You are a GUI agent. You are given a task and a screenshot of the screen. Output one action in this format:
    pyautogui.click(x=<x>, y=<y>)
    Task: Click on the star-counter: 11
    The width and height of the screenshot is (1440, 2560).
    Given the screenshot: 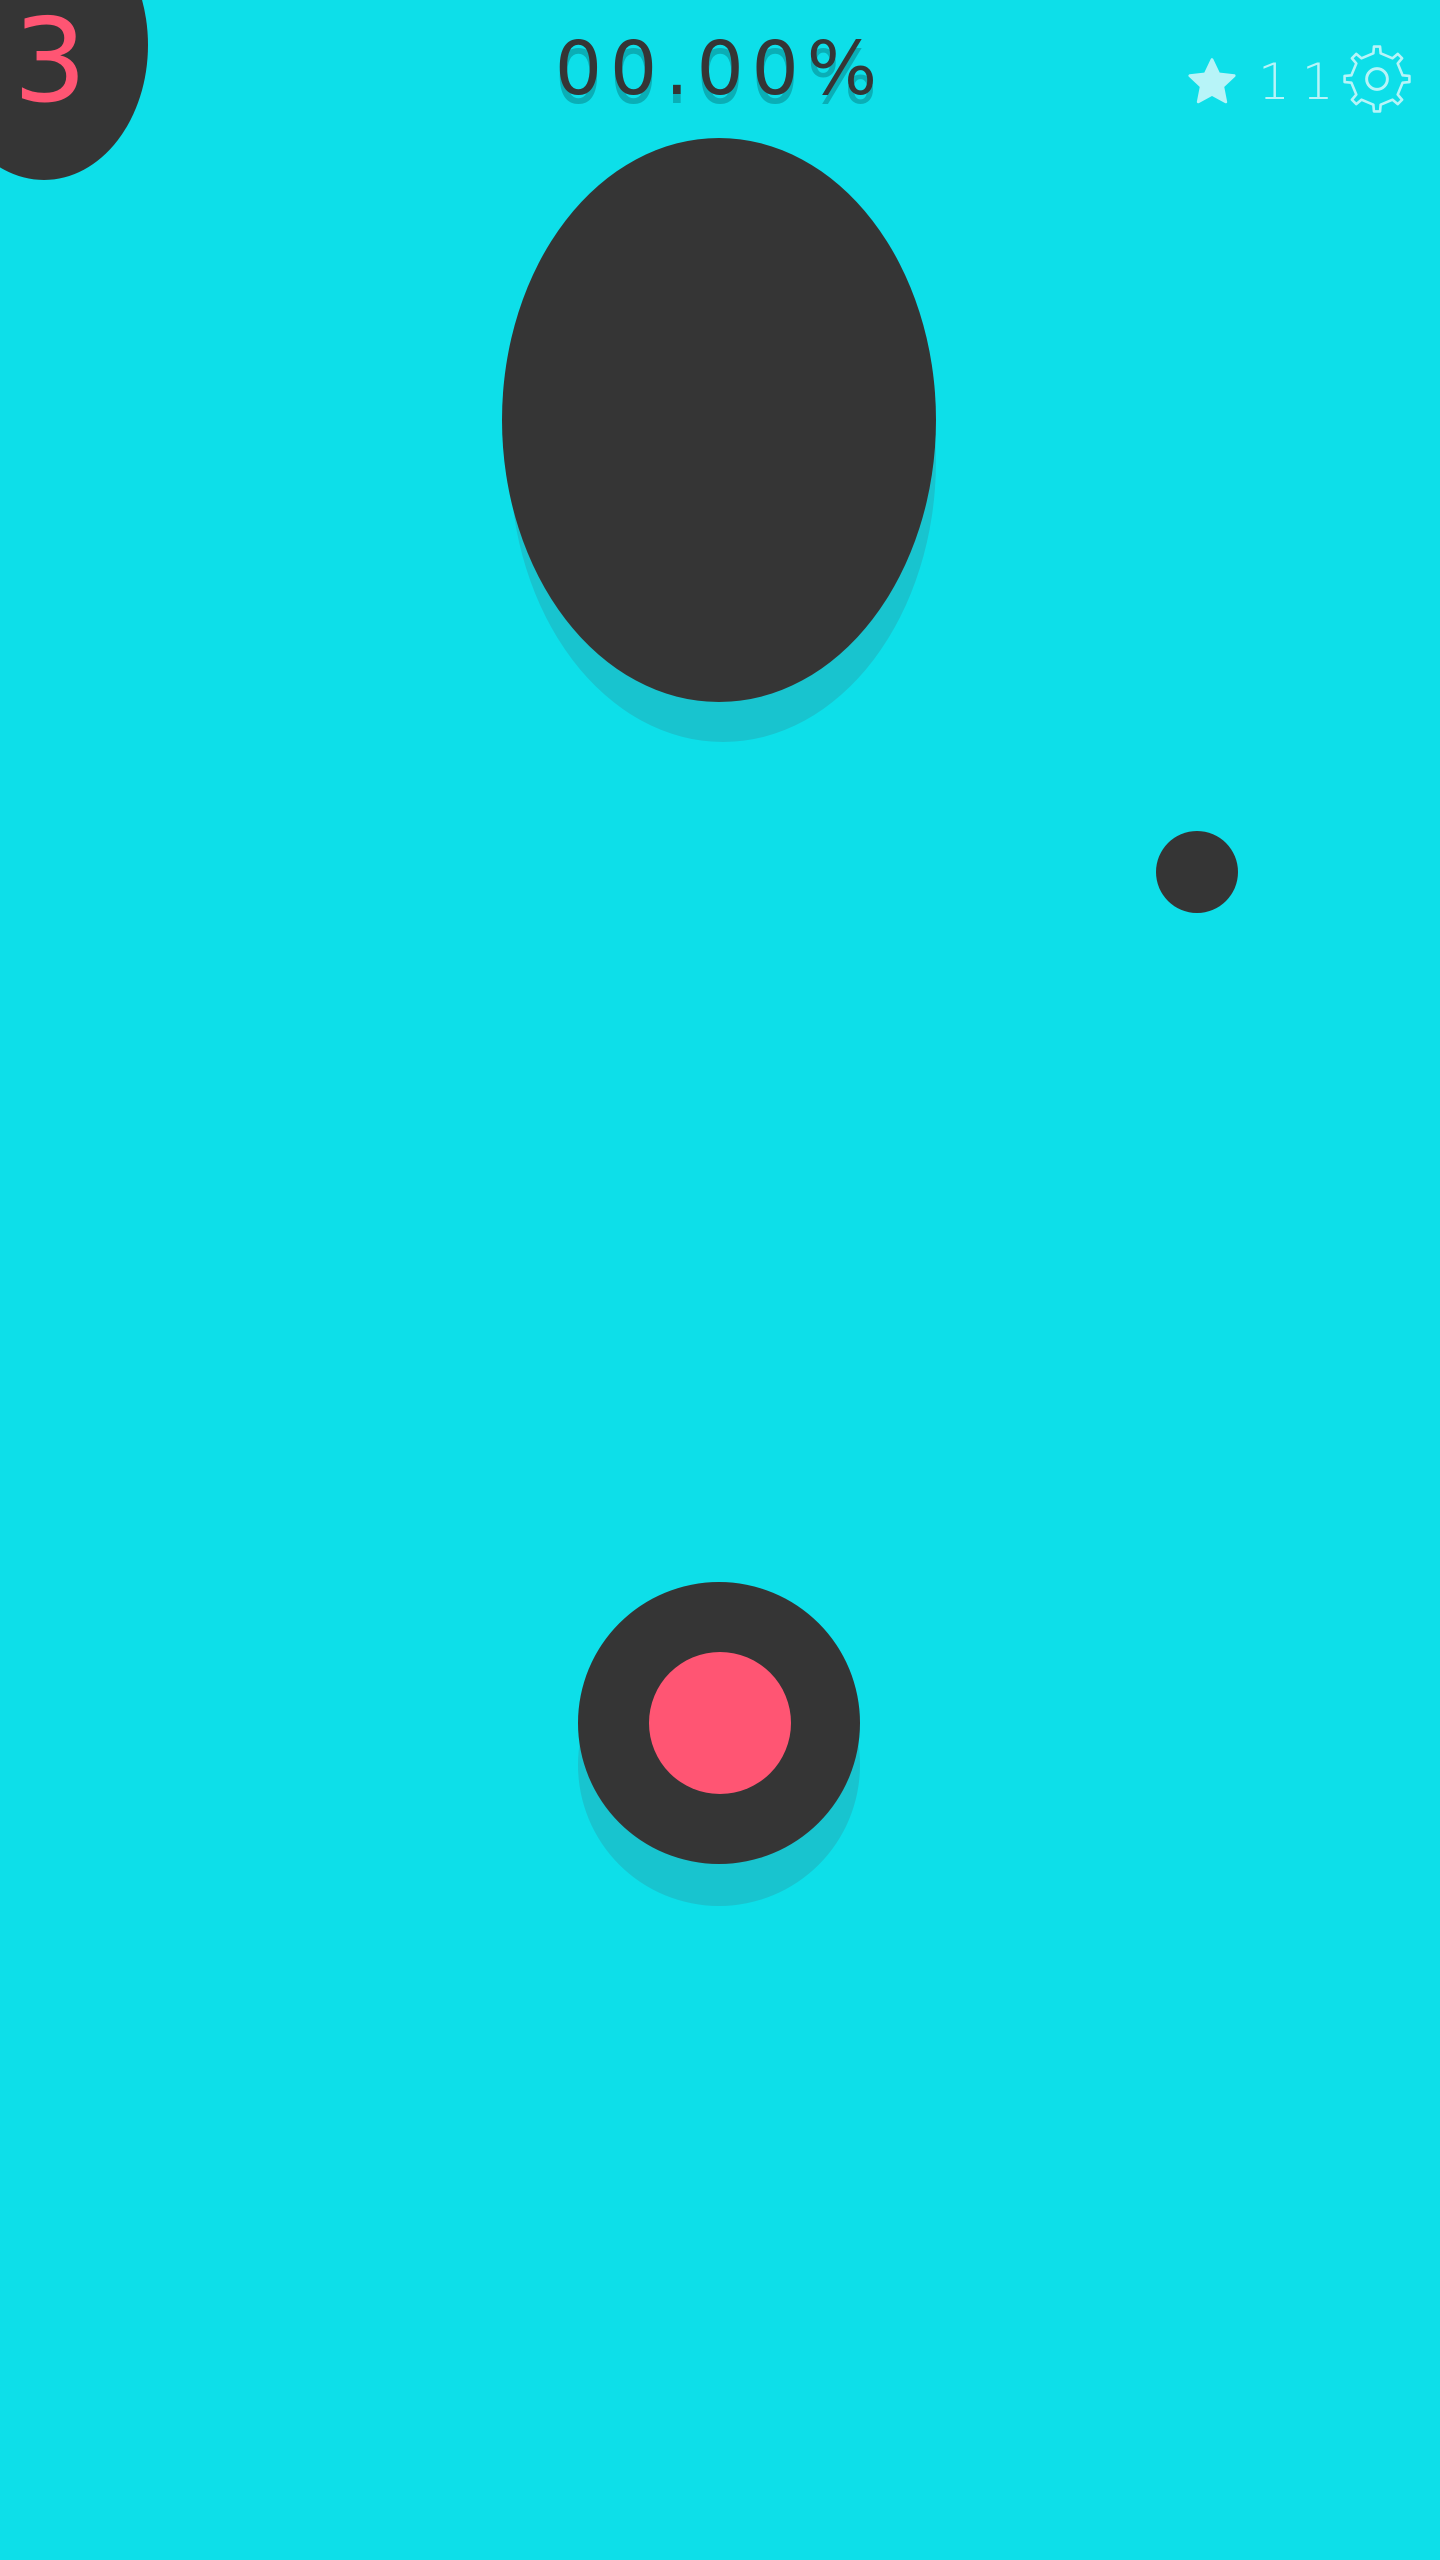 What is the action you would take?
    pyautogui.click(x=1265, y=82)
    